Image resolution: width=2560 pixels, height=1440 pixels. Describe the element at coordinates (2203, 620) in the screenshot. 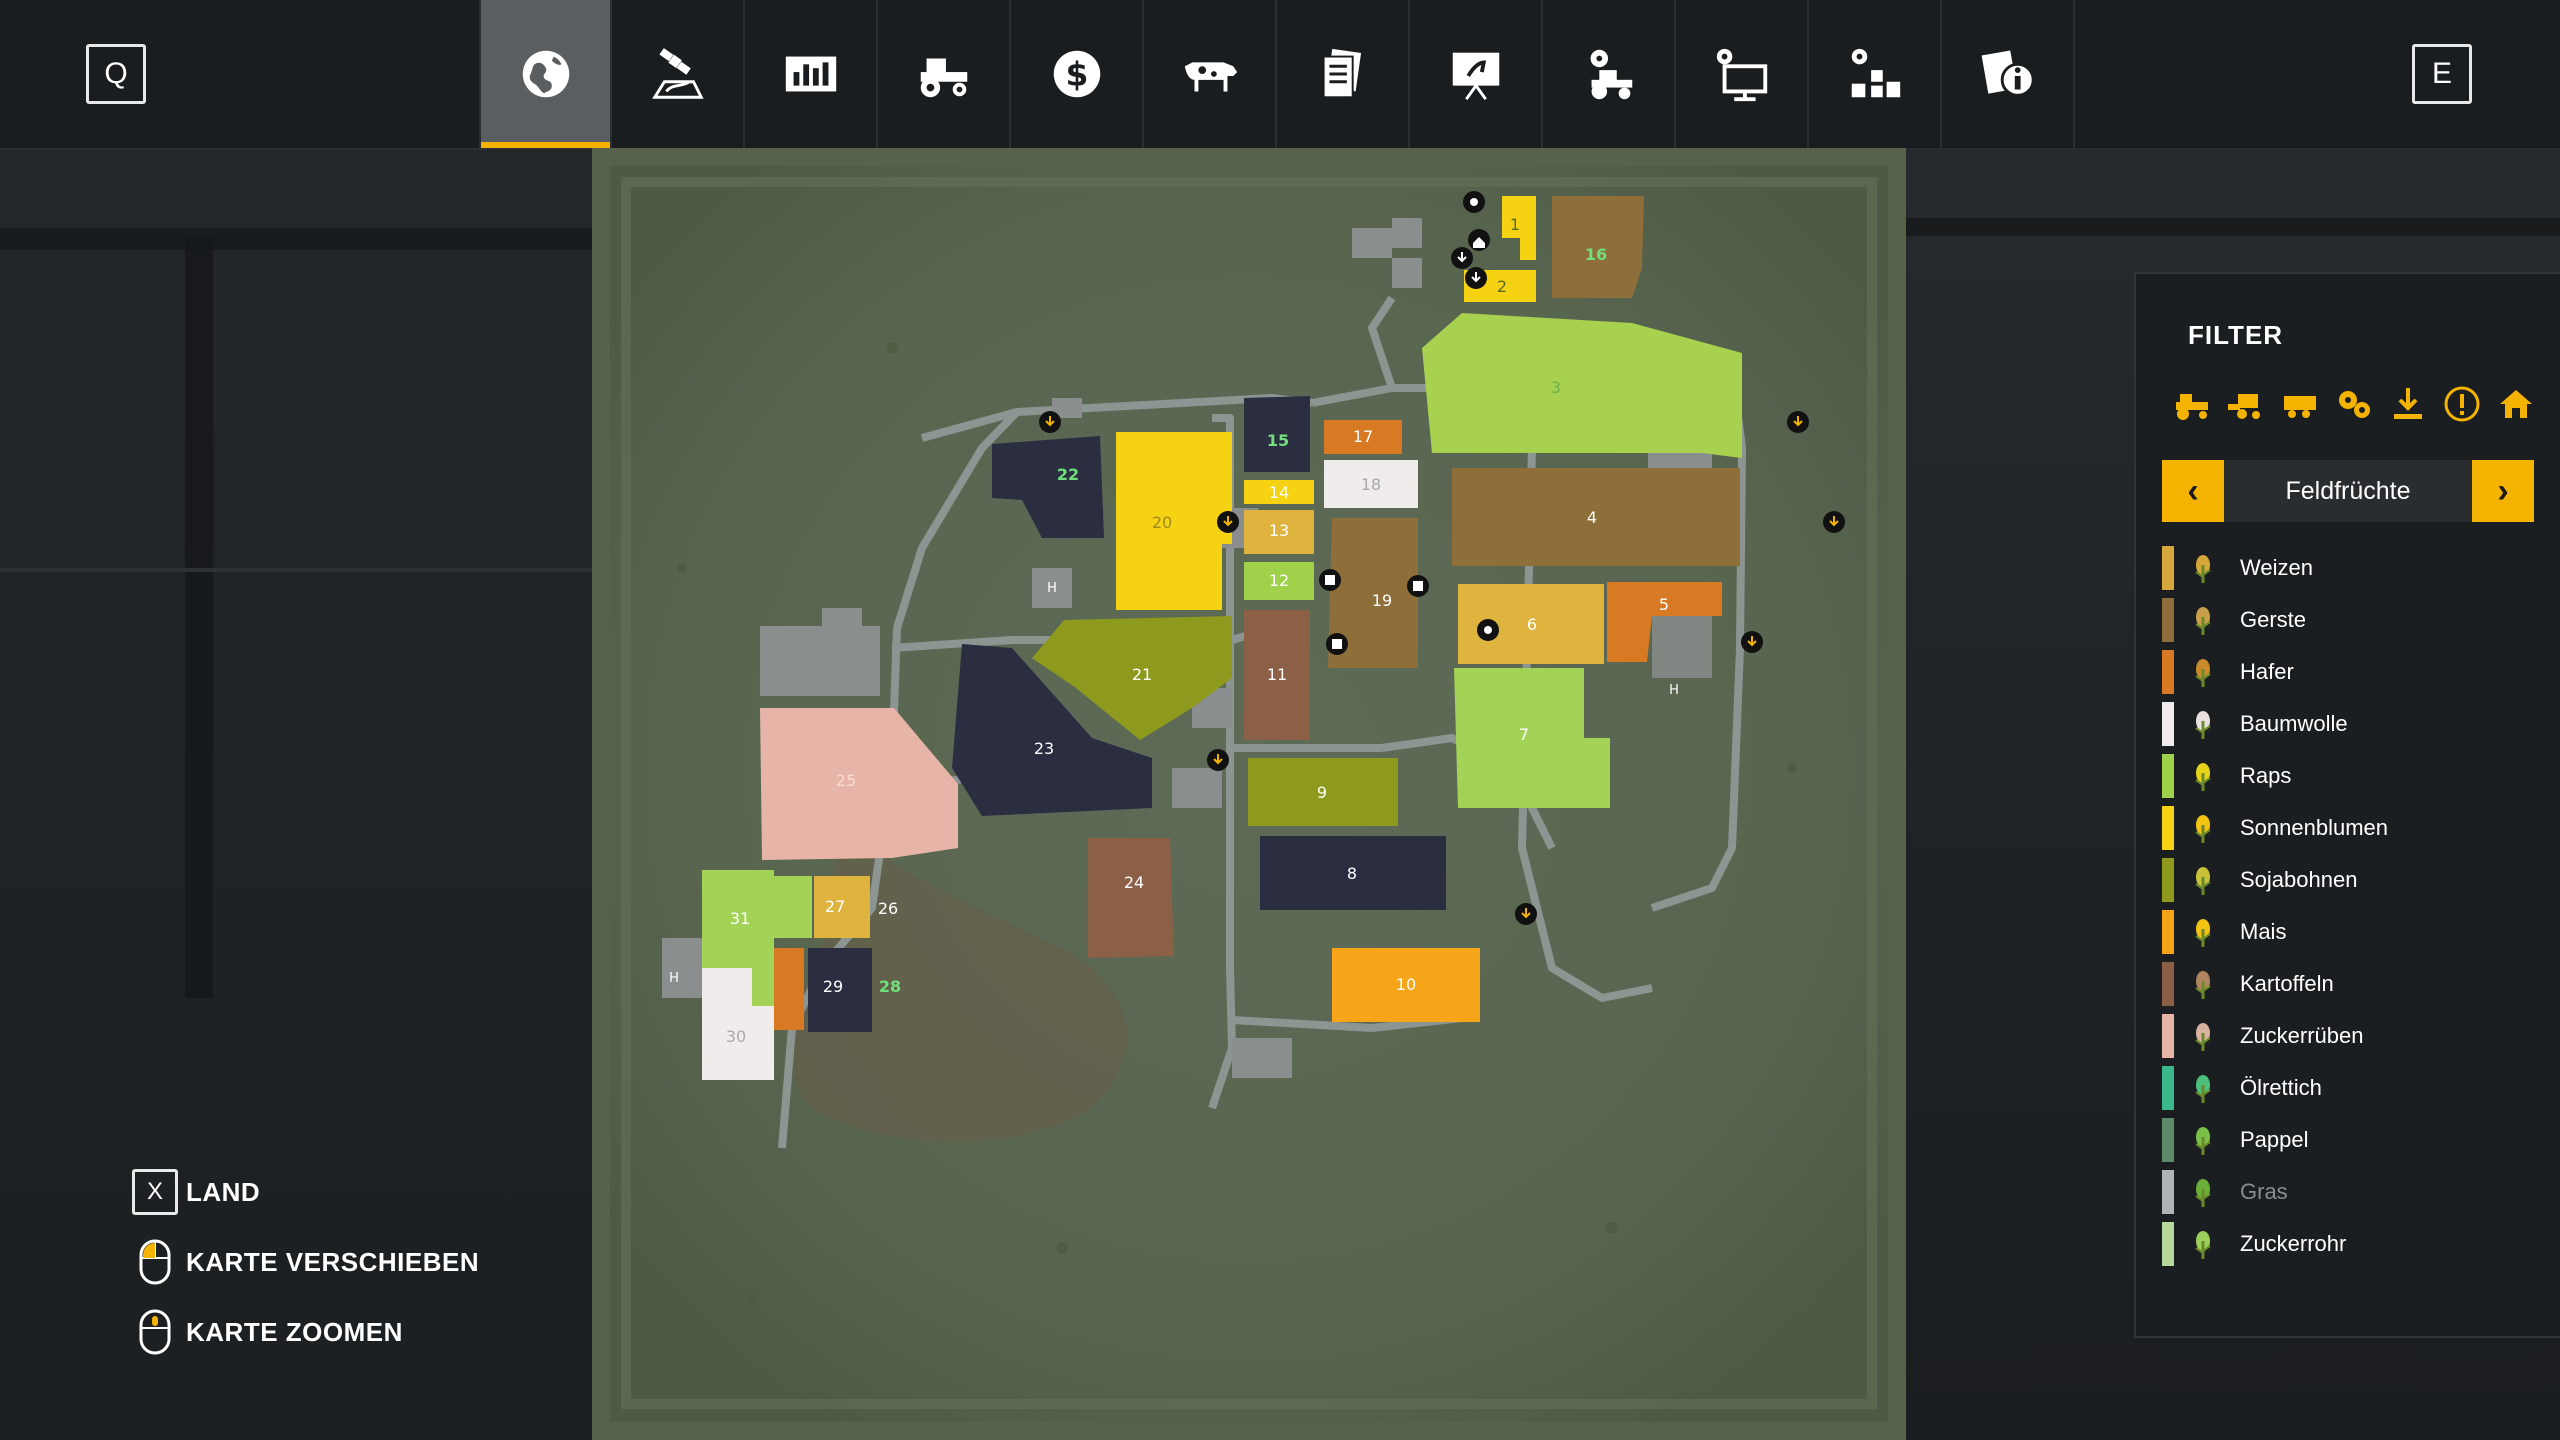

I see `barley-icon` at that location.